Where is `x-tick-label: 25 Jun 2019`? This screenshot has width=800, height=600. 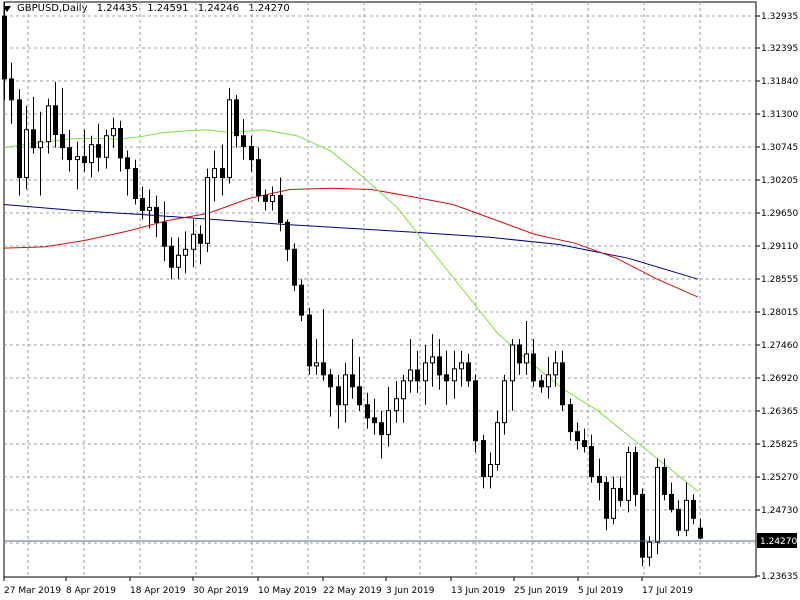 x-tick-label: 25 Jun 2019 is located at coordinates (541, 591).